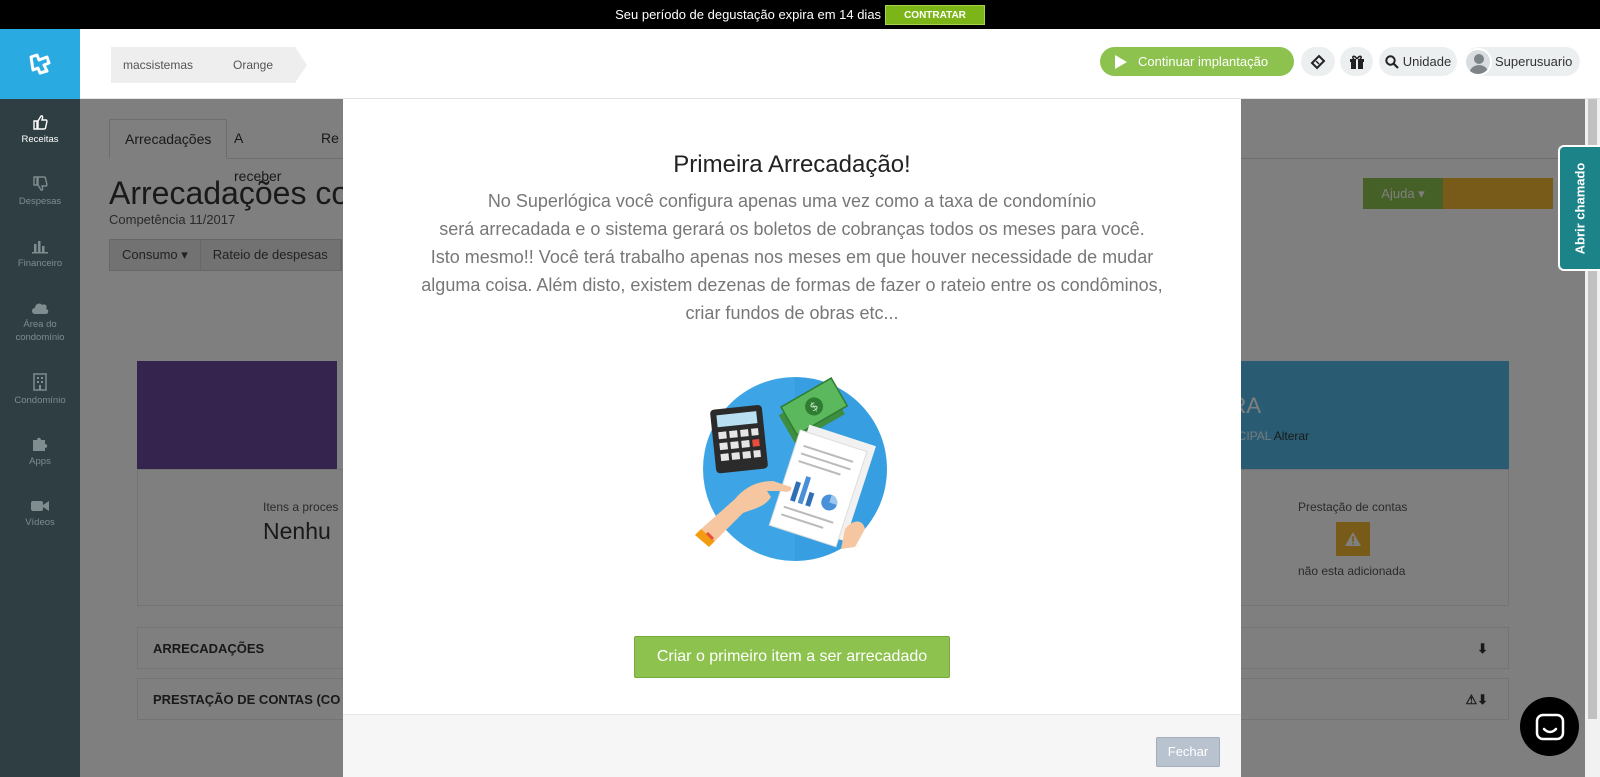 The image size is (1600, 777). I want to click on sidebar-item-label: Vídeos, so click(40, 522).